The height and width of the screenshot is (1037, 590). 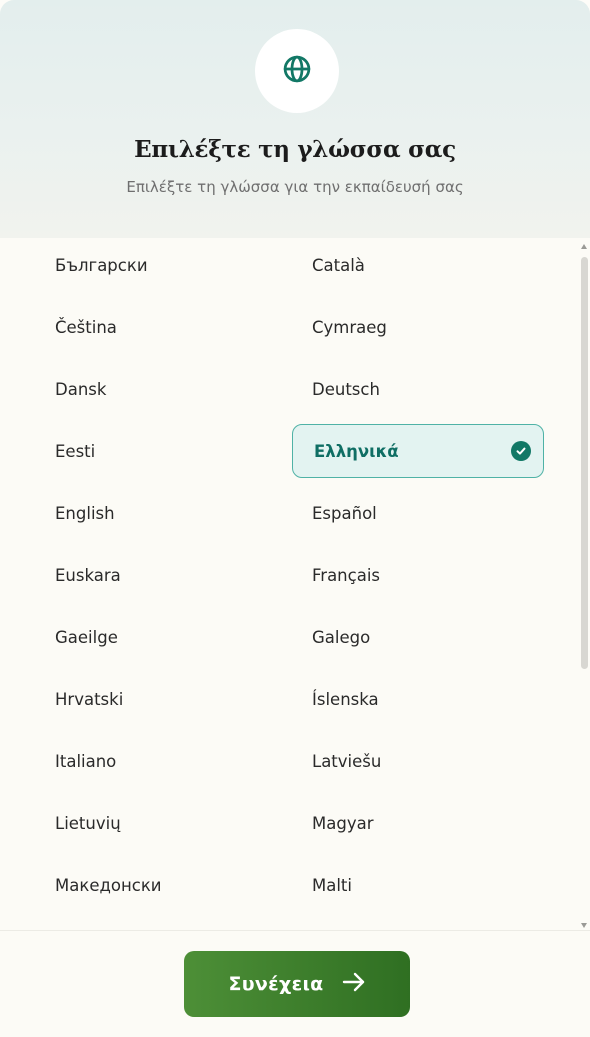 I want to click on language-option: Hrvatski, so click(x=166, y=699).